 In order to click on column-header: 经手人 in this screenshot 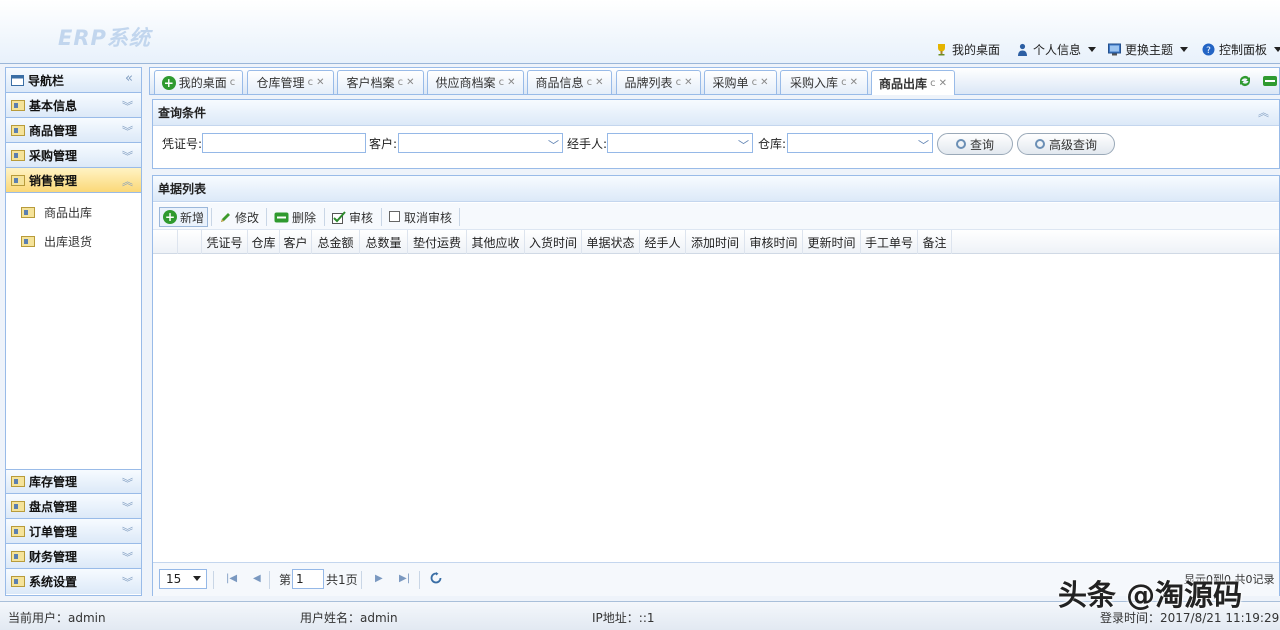, I will do `click(663, 242)`.